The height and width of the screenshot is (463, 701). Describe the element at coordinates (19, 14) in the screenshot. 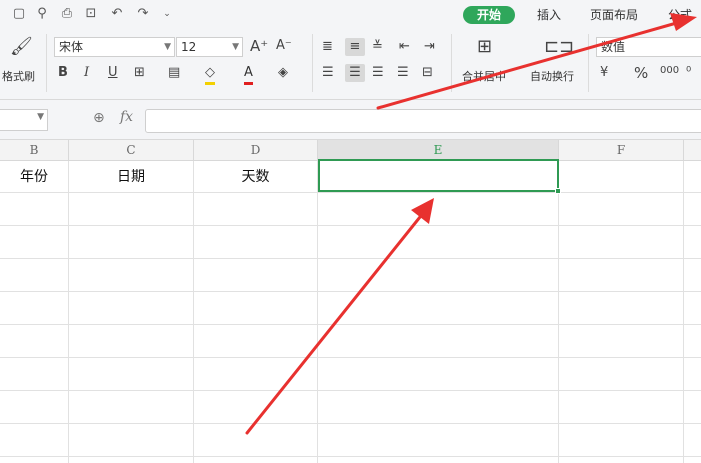

I see `save-icon: ▢` at that location.